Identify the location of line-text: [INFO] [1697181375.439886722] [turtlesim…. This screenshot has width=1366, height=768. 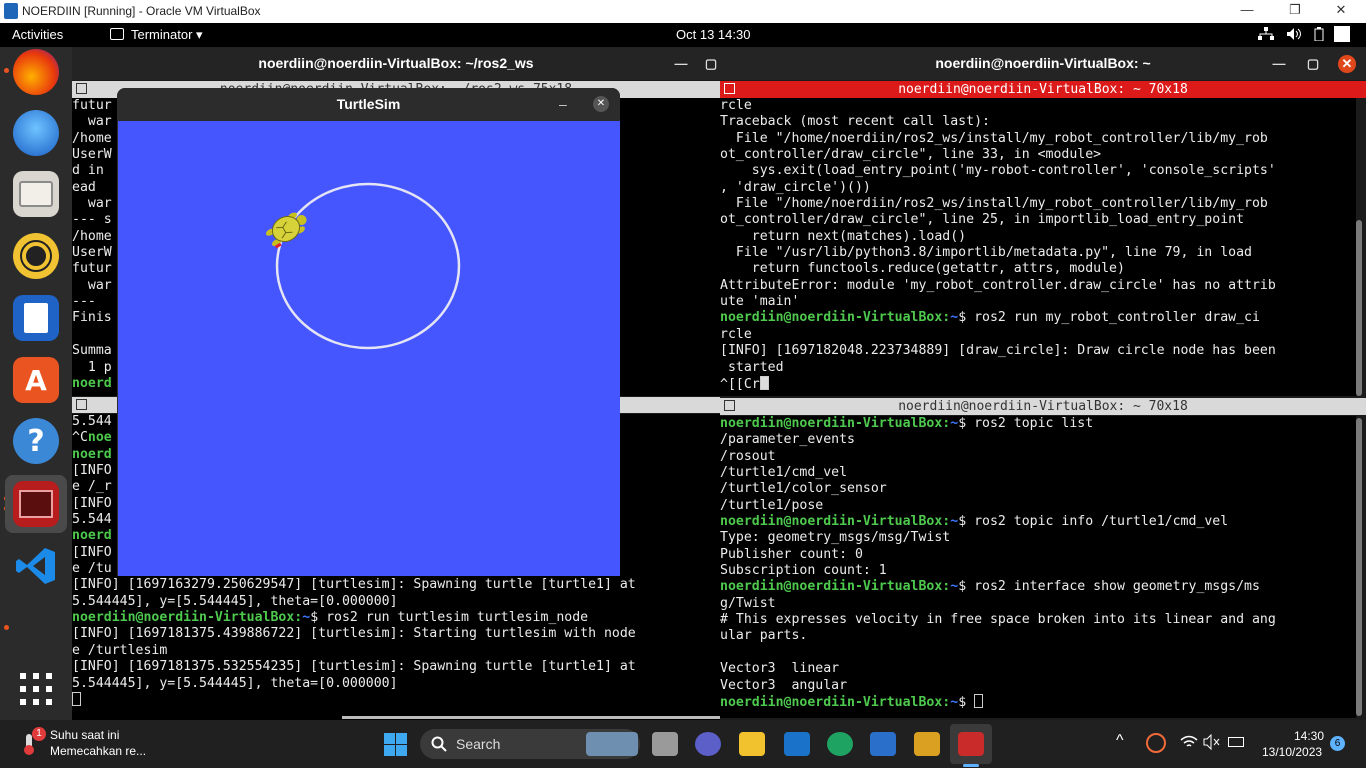
(354, 634).